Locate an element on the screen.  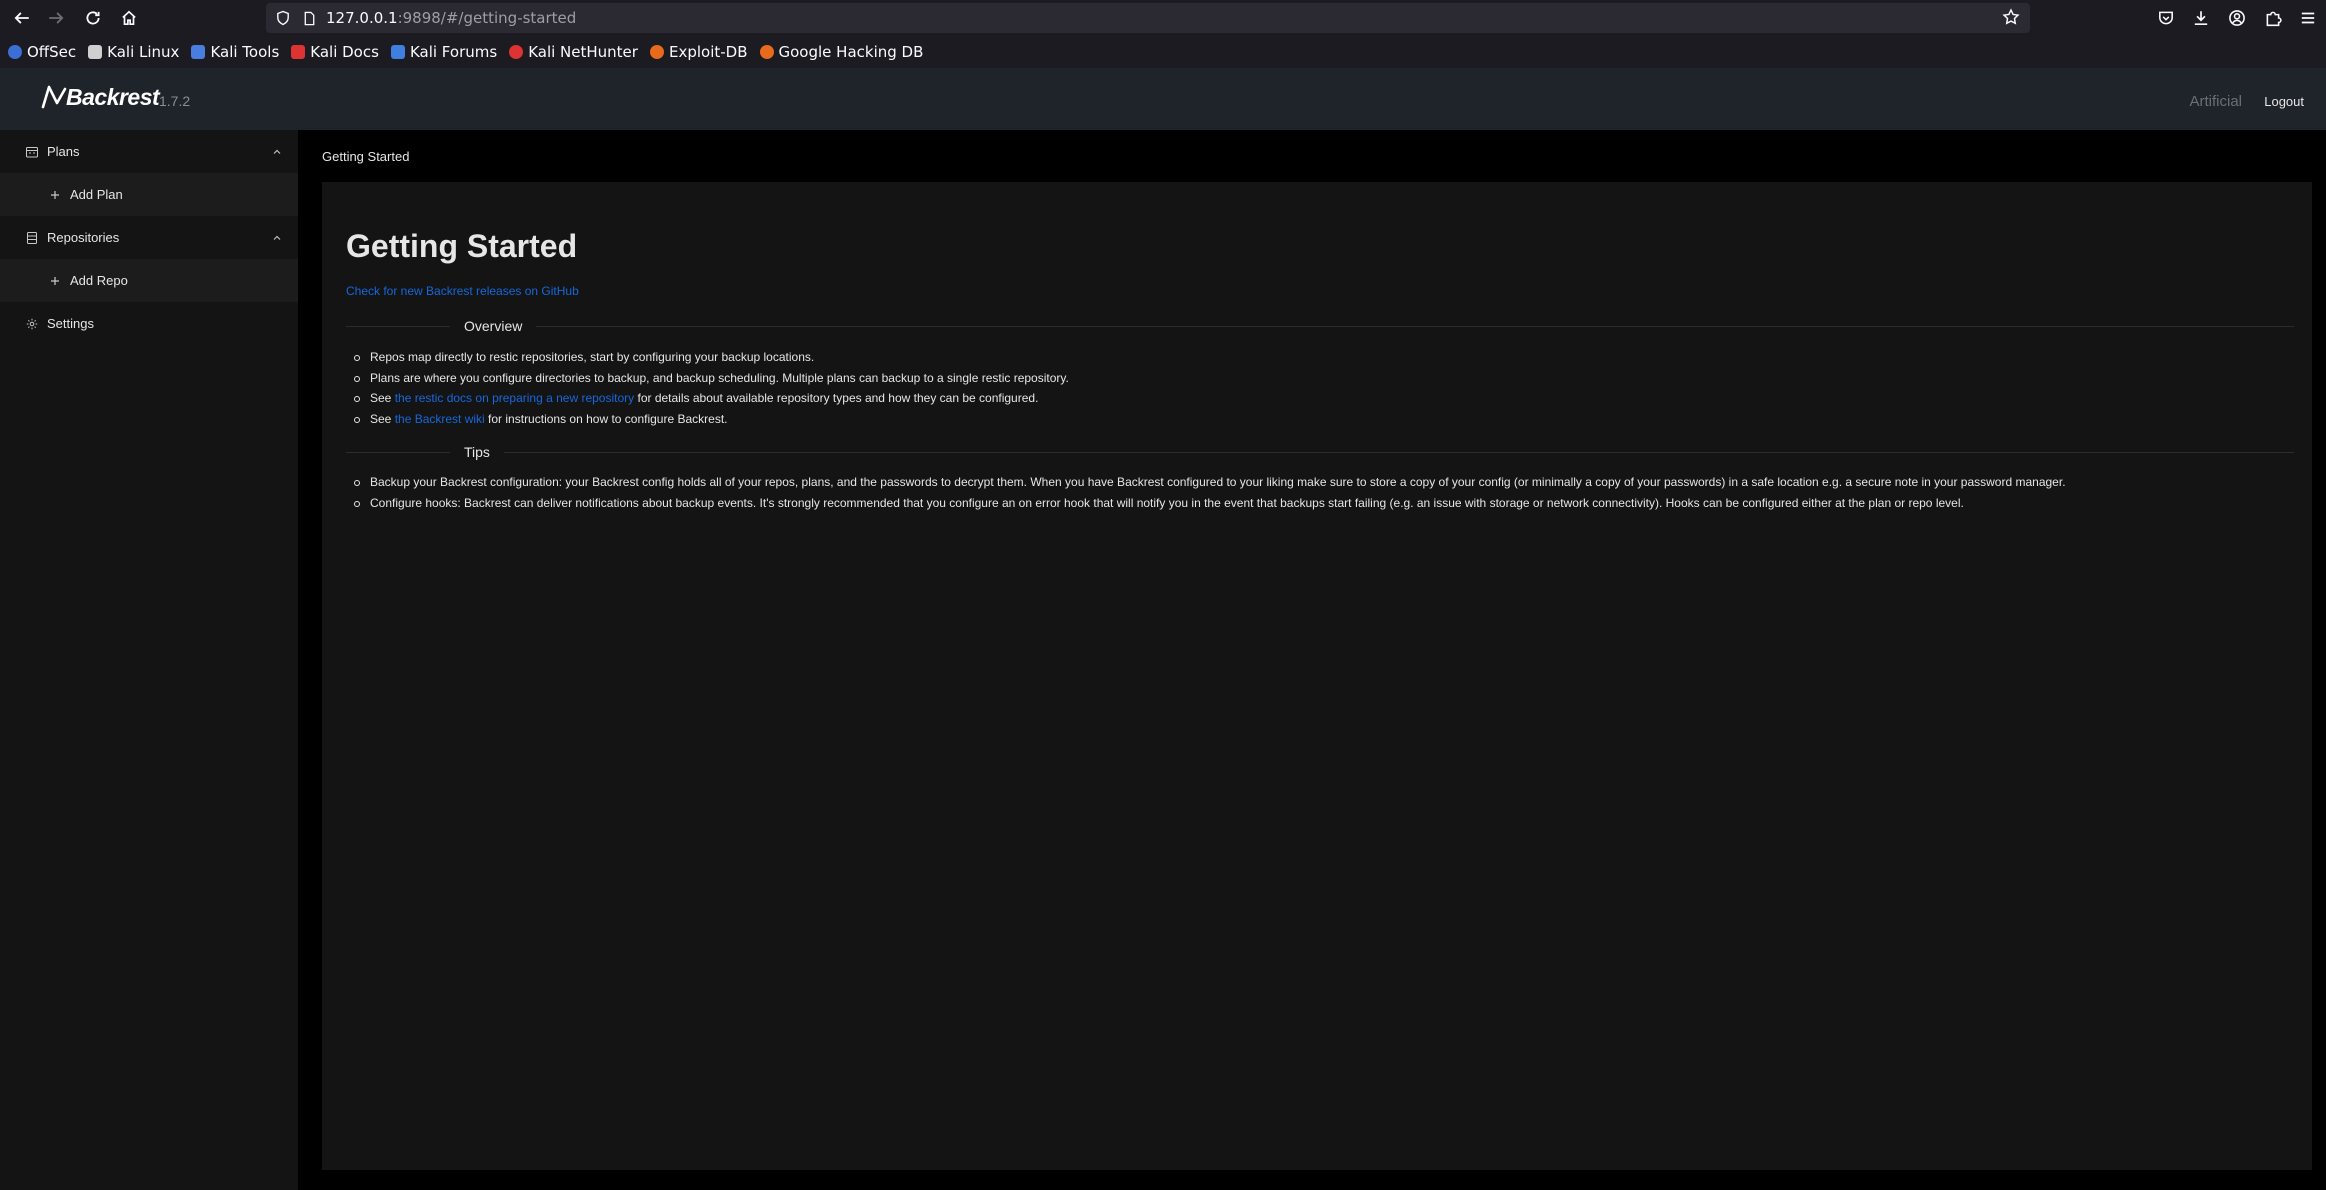
address-bar: 127.0.0.1:9898/#/getting-started is located at coordinates (1148, 18).